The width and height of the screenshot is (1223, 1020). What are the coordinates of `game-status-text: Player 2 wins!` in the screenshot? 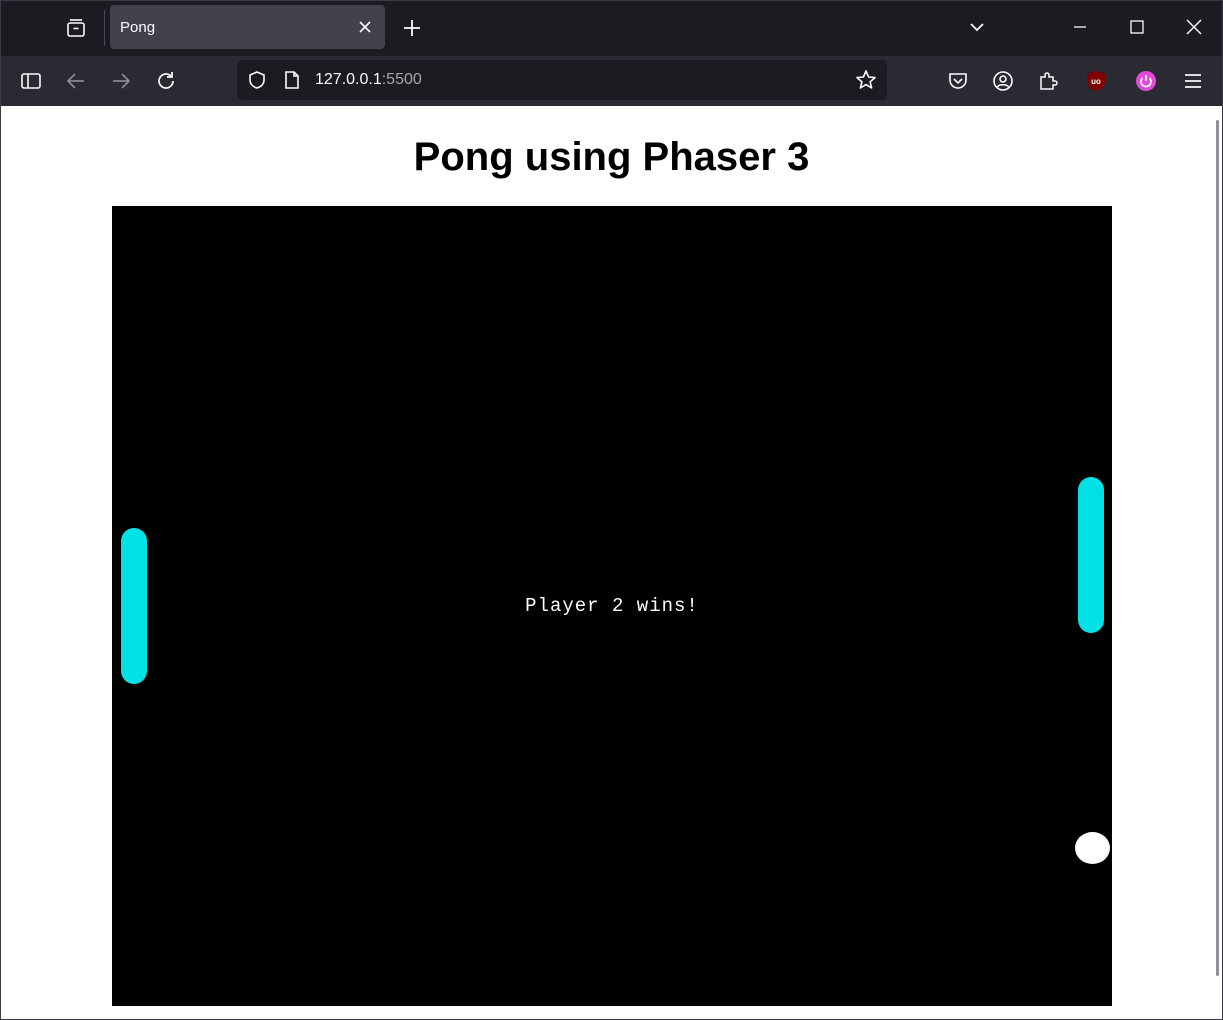 It's located at (612, 606).